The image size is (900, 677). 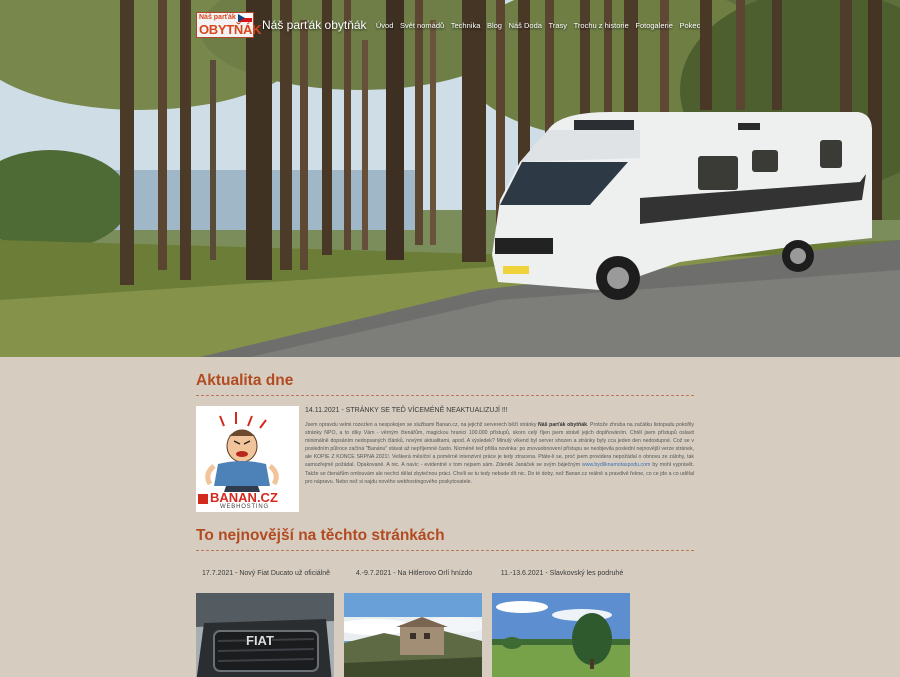 What do you see at coordinates (247, 459) in the screenshot?
I see `angry-man-banan-image: BANAN.CZ WEBHOSTING` at bounding box center [247, 459].